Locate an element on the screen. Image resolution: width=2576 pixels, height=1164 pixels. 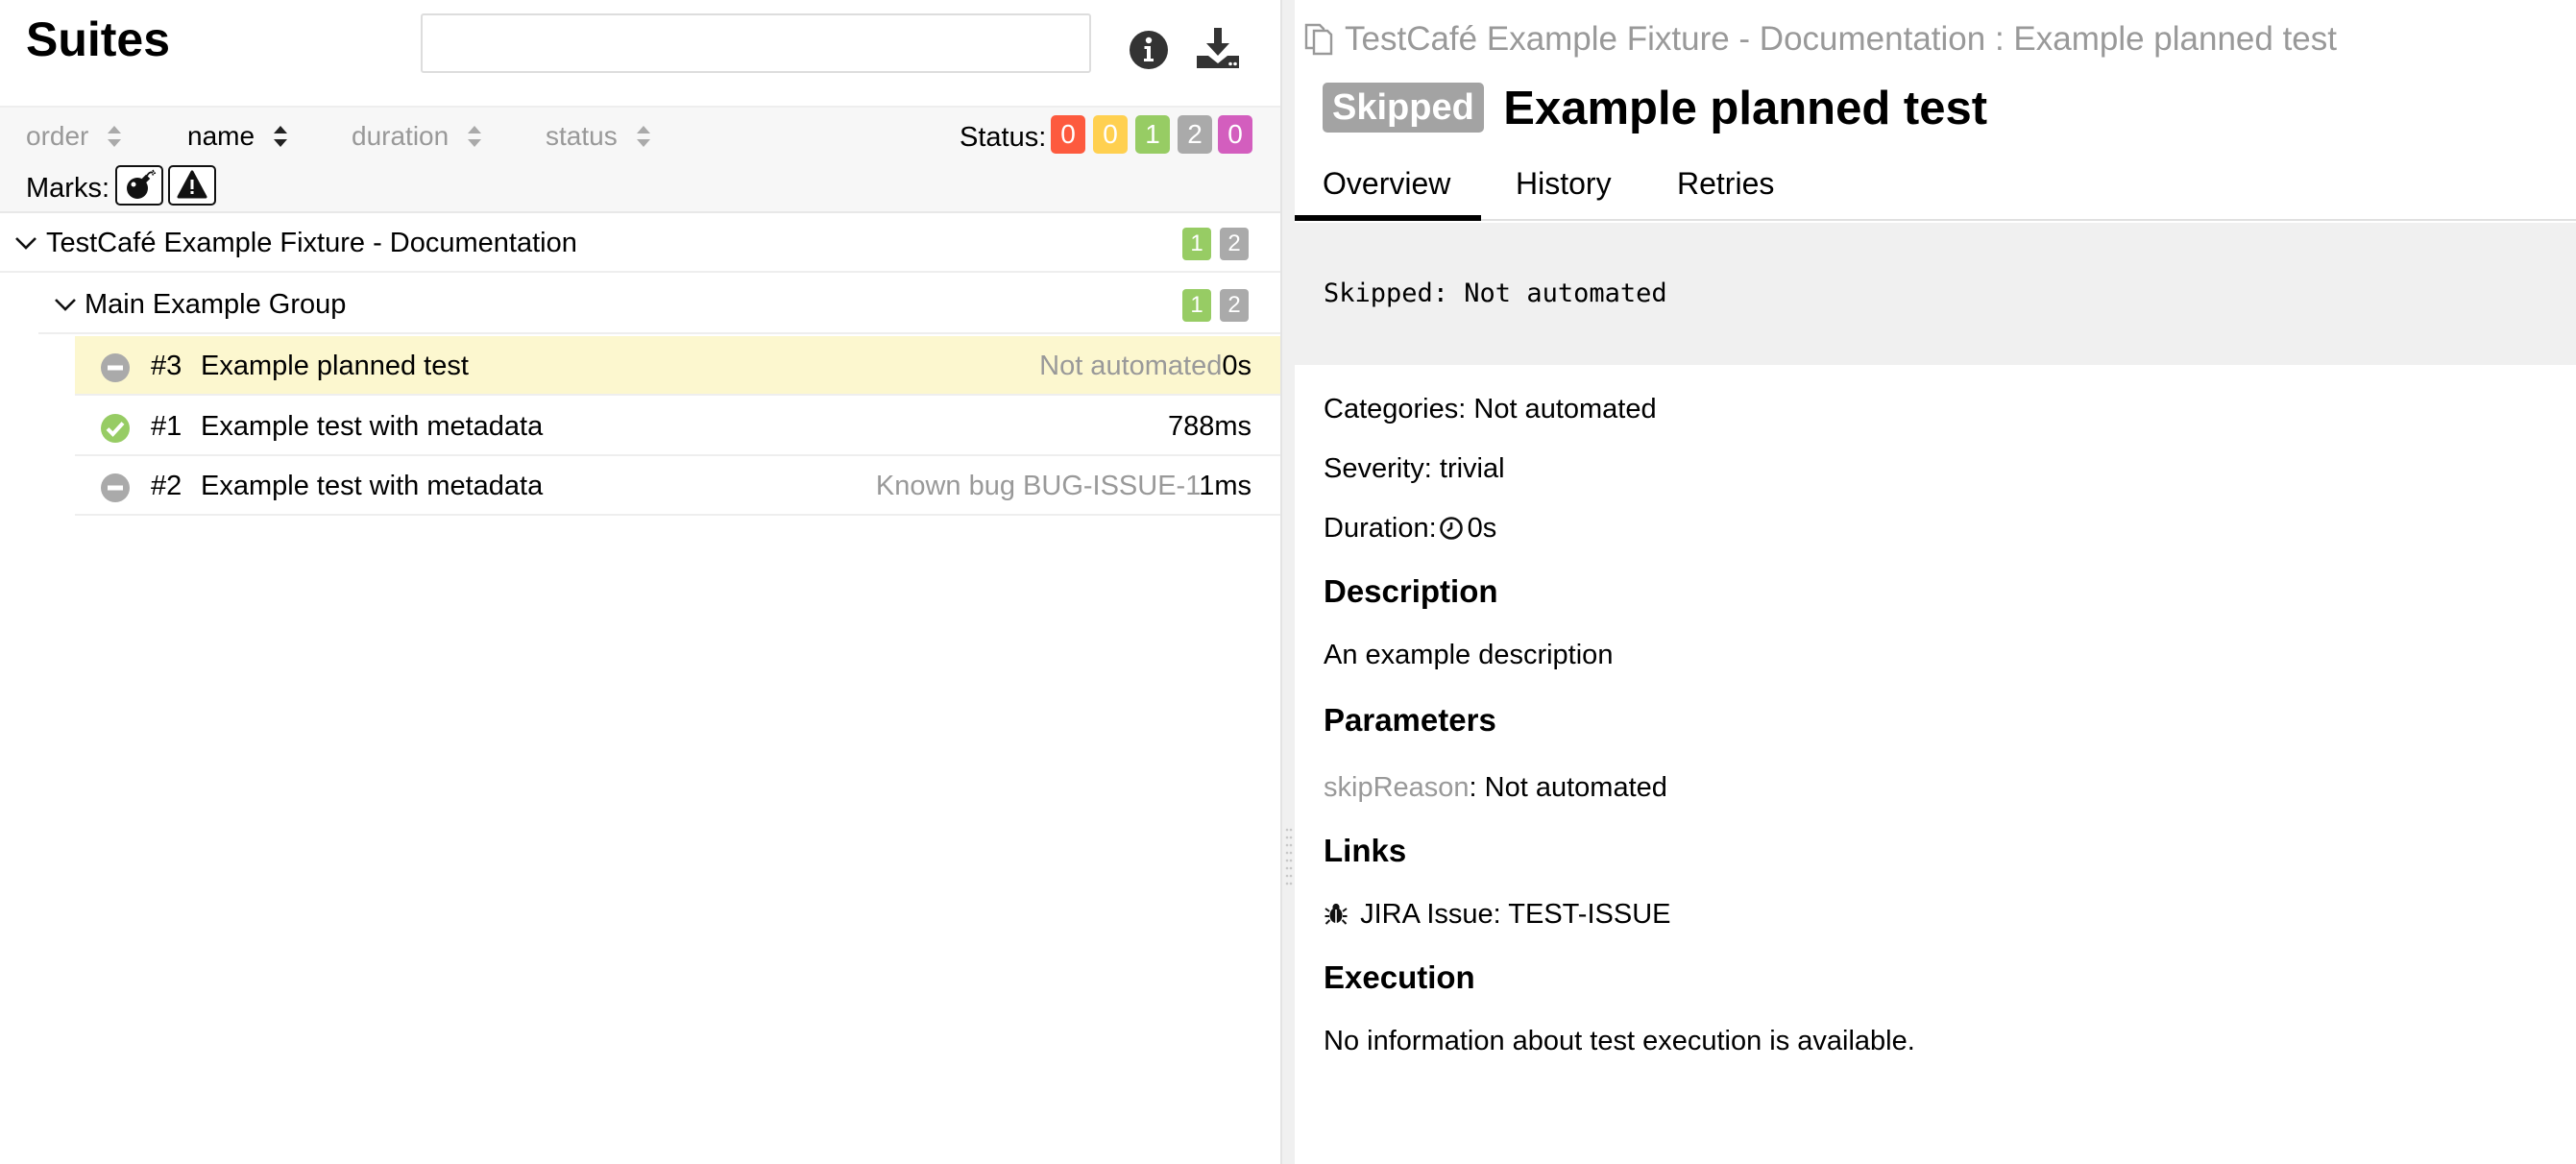
info-icon is located at coordinates (1149, 50).